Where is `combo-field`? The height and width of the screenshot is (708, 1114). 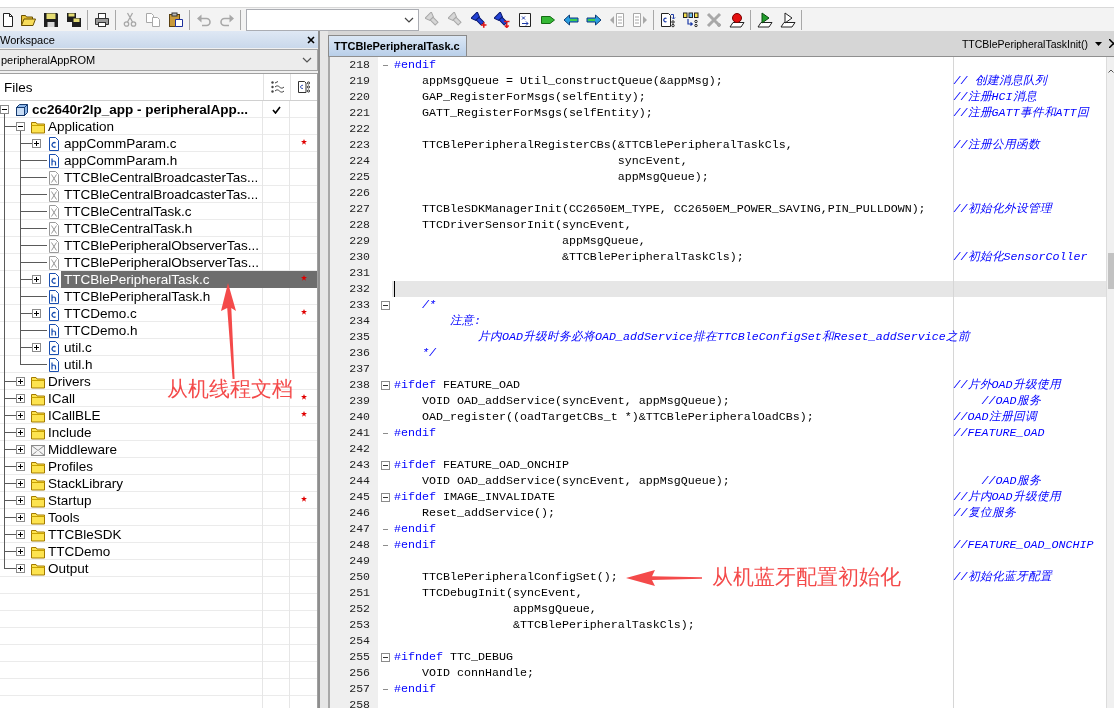
combo-field is located at coordinates (332, 19).